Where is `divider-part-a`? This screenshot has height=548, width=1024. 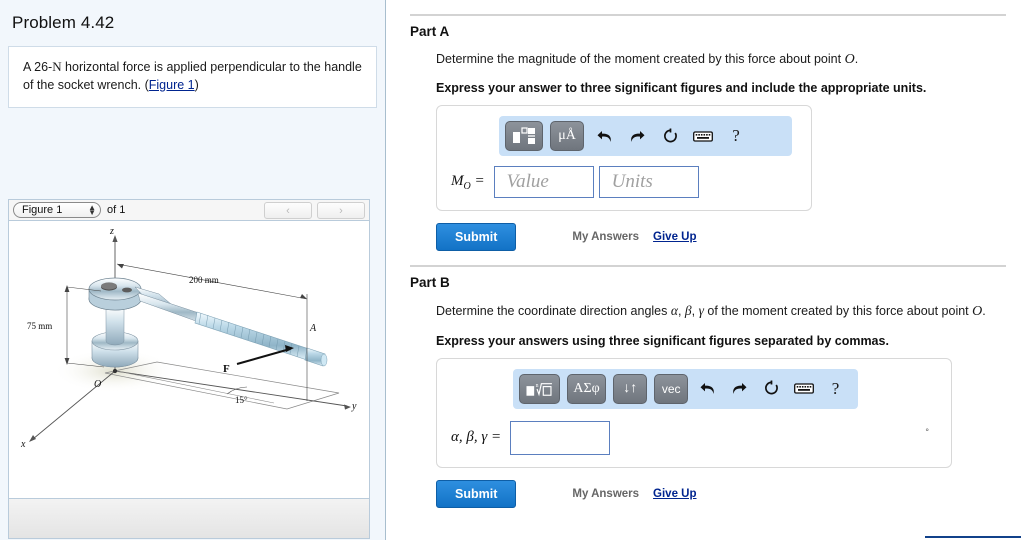
divider-part-a is located at coordinates (708, 15).